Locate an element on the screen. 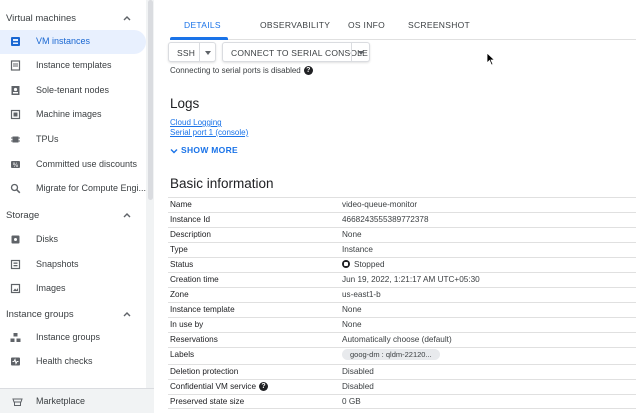  table-row: Status Stopped is located at coordinates (402, 264).